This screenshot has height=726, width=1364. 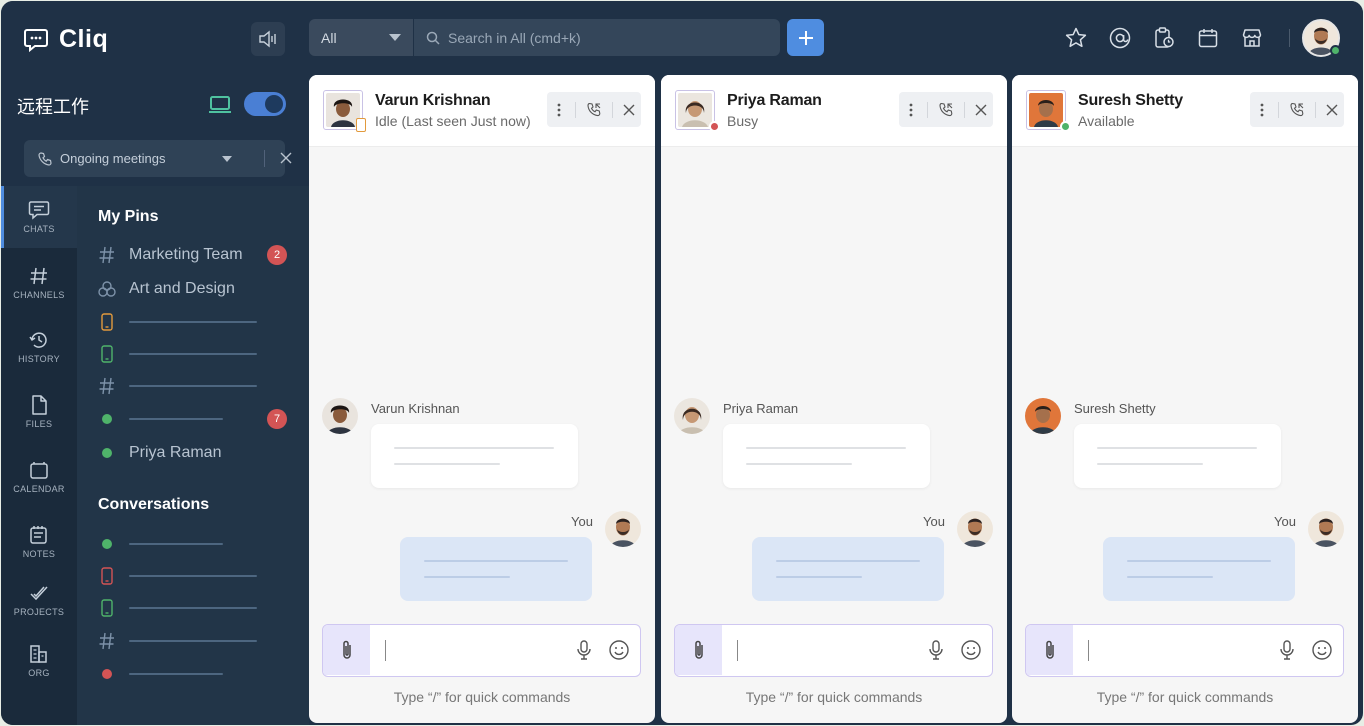 What do you see at coordinates (154, 504) in the screenshot?
I see `conversations-title: Conversations` at bounding box center [154, 504].